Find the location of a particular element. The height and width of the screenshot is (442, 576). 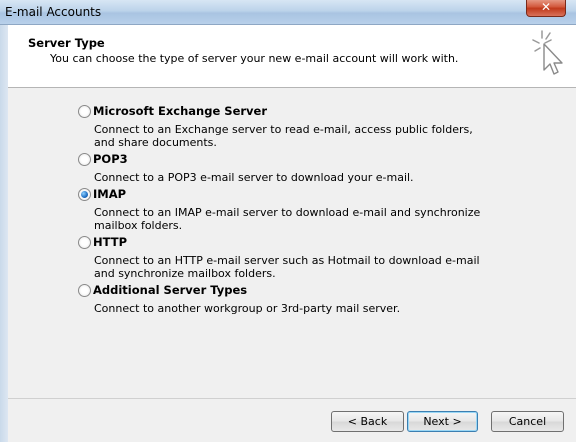

http-radio is located at coordinates (84, 242).